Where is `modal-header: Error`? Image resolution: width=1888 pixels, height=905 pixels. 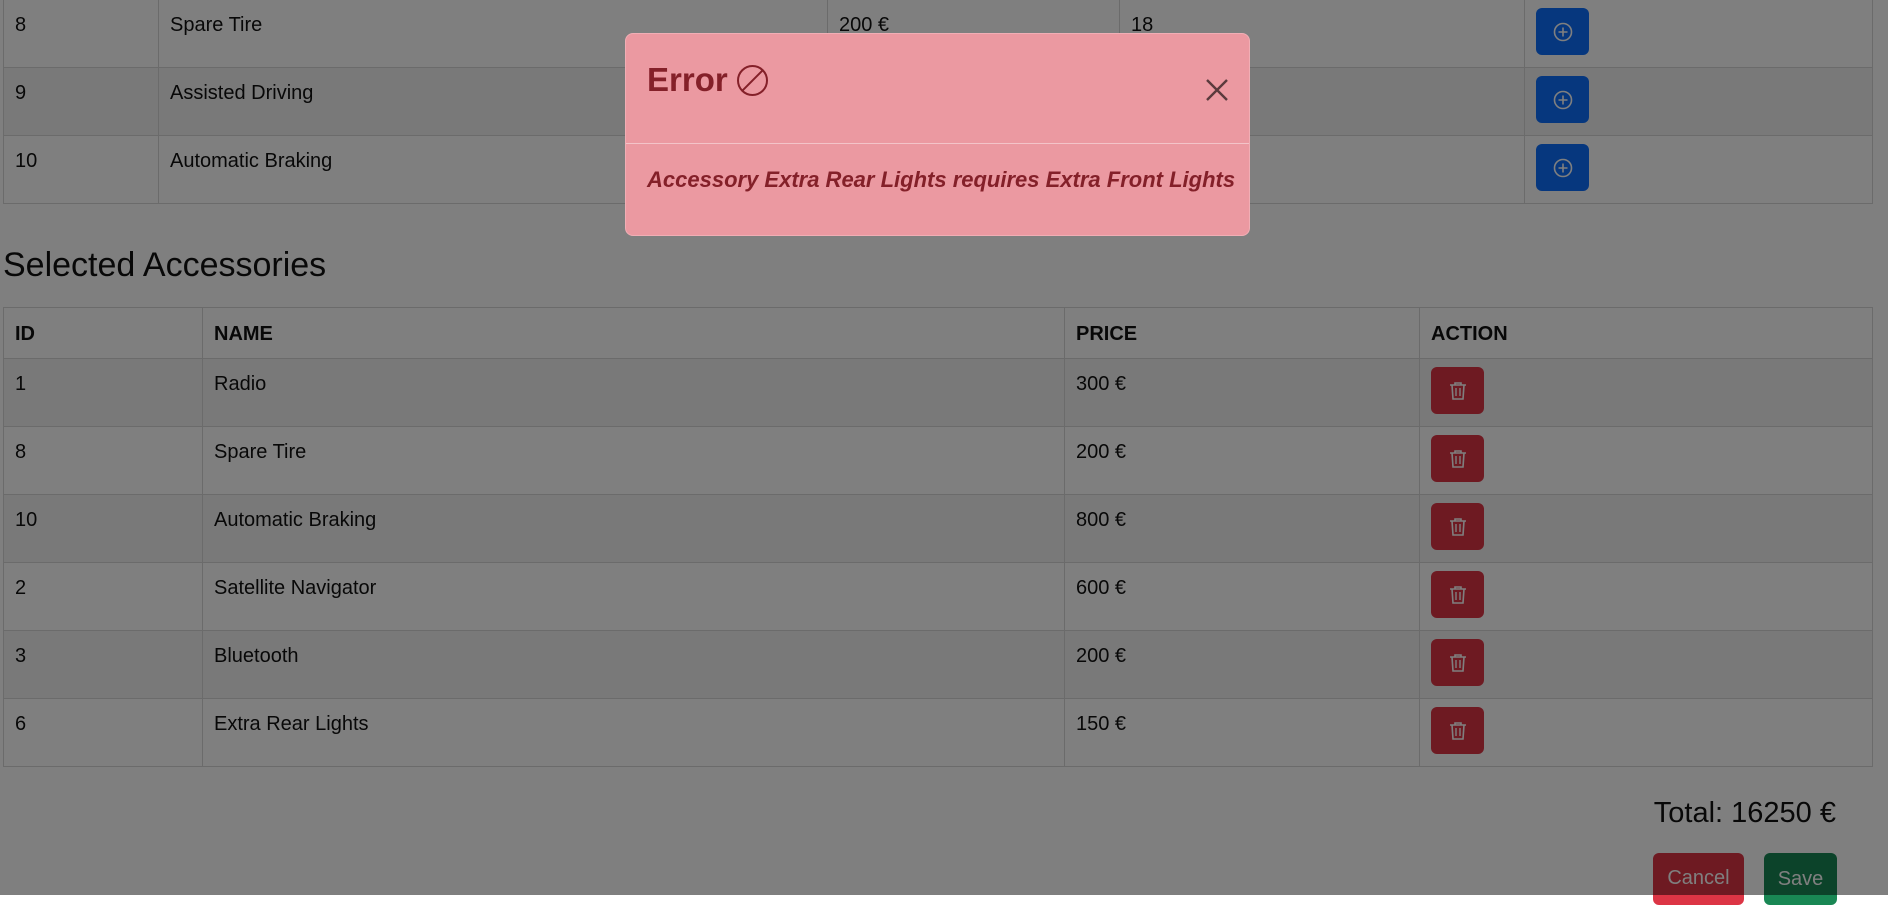
modal-header: Error is located at coordinates (937, 89).